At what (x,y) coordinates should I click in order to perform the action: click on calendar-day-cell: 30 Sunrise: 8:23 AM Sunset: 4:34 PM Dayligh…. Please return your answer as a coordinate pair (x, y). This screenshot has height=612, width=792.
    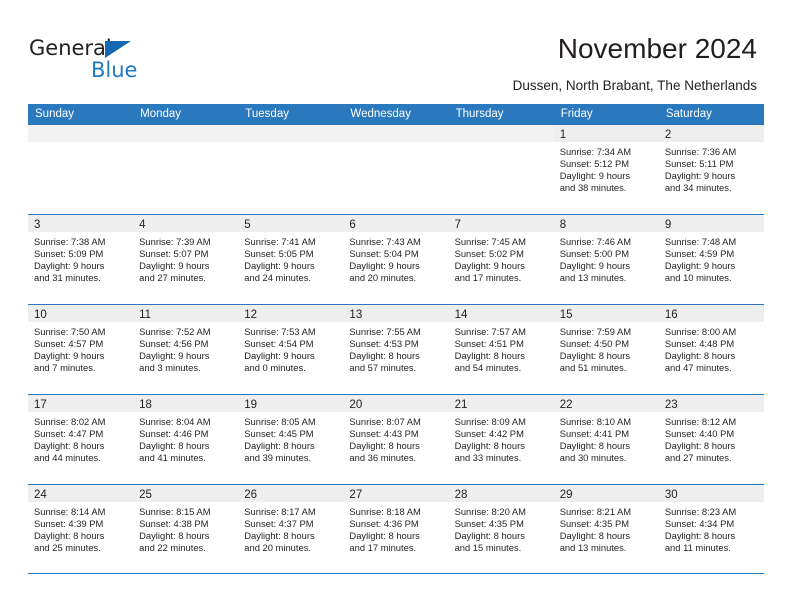
    Looking at the image, I should click on (711, 529).